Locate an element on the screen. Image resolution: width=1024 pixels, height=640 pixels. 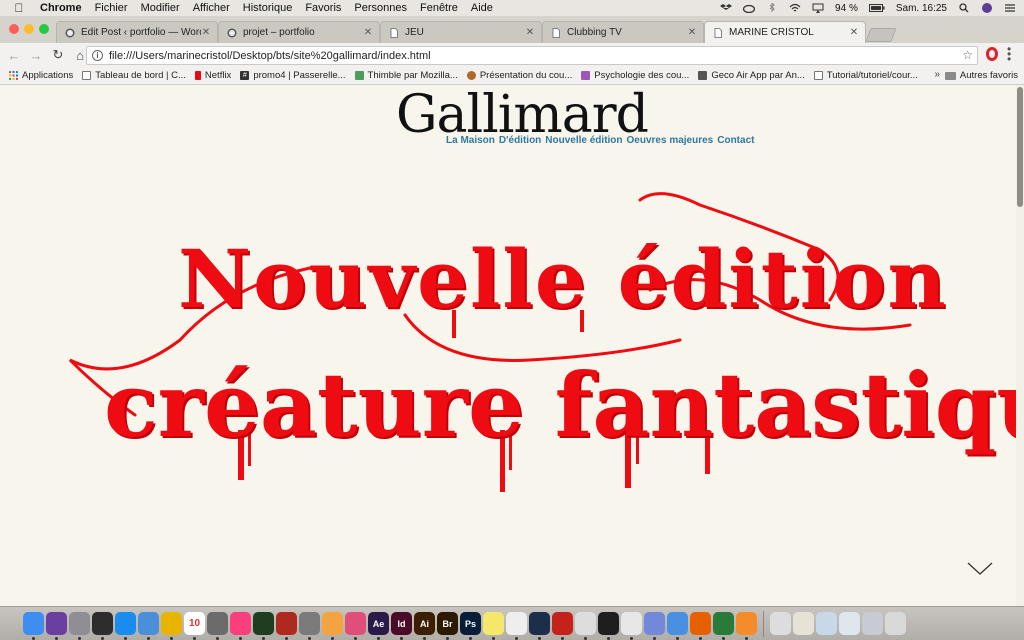
scrollbar-thumb is located at coordinates (1020, 147).